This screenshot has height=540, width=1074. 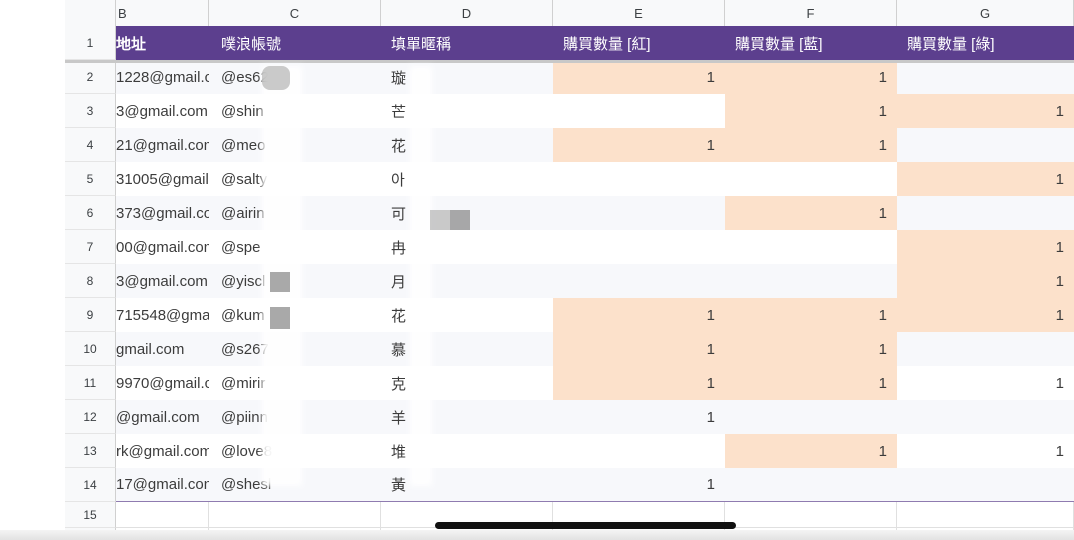 What do you see at coordinates (585, 525) in the screenshot?
I see `home-indicator` at bounding box center [585, 525].